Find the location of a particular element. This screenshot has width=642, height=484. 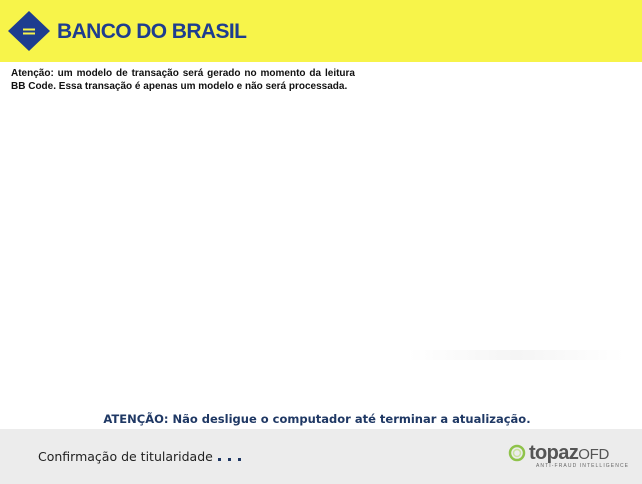

status-indicator: Confirmação de titularidade is located at coordinates (139, 456).